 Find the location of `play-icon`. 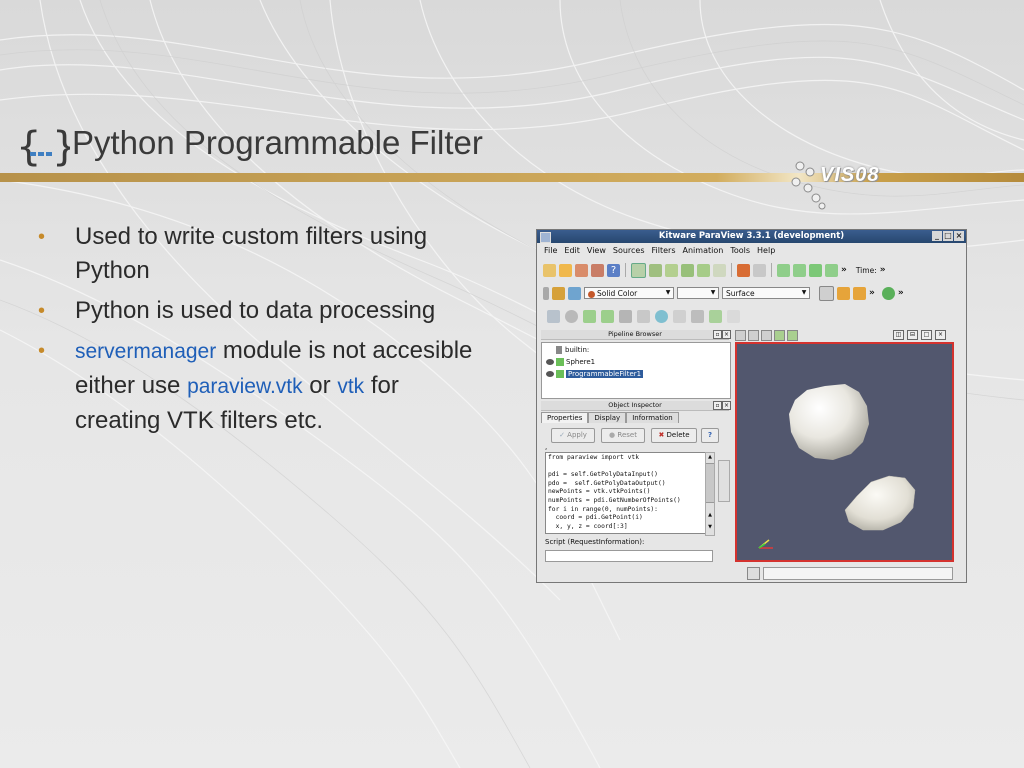

play-icon is located at coordinates (815, 270).